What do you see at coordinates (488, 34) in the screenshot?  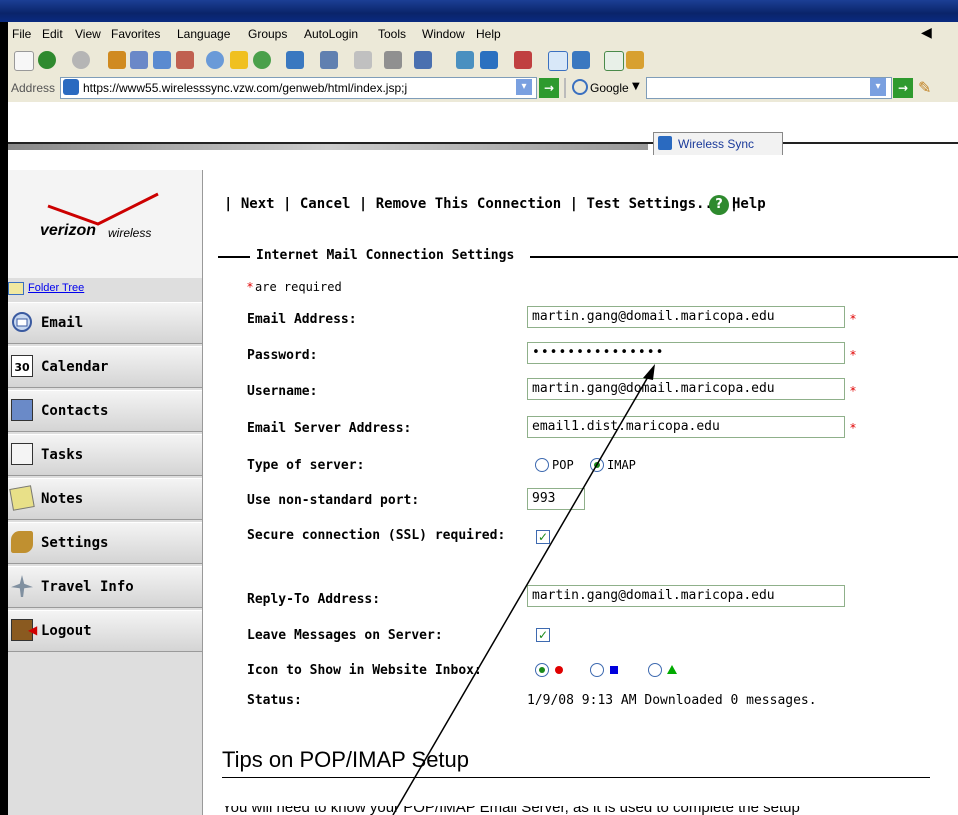 I see `menu-help: Help` at bounding box center [488, 34].